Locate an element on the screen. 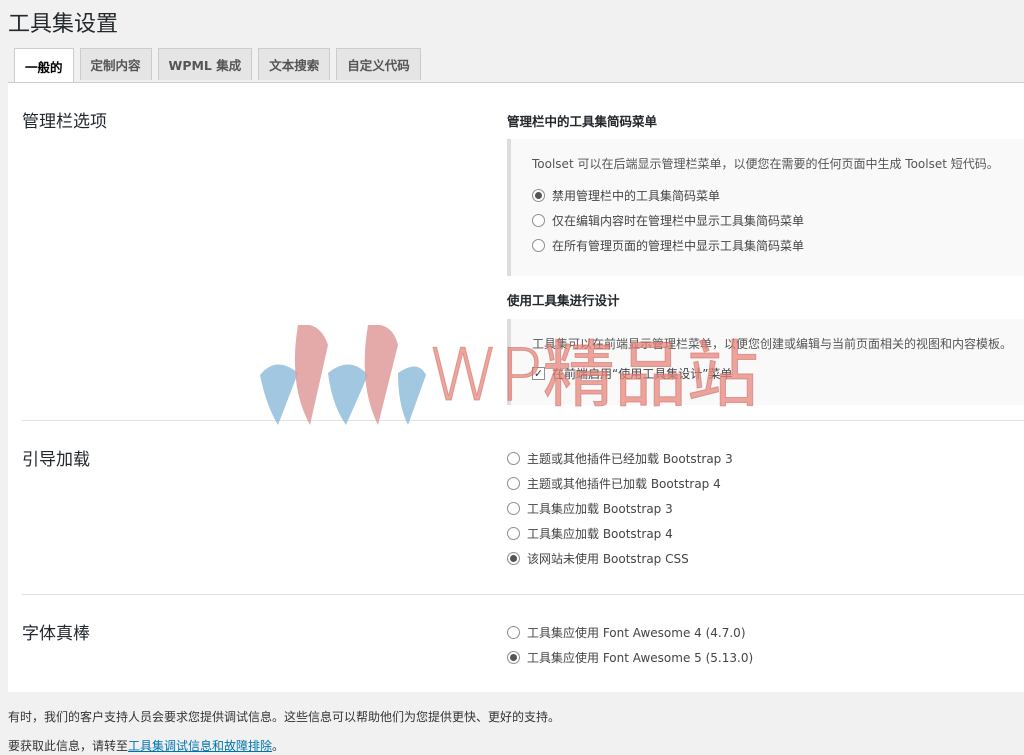 The height and width of the screenshot is (755, 1024). shortcode-menu-option-editing: 仅在编辑内容时在管理栏中显示工具集简码菜单 is located at coordinates (668, 220).